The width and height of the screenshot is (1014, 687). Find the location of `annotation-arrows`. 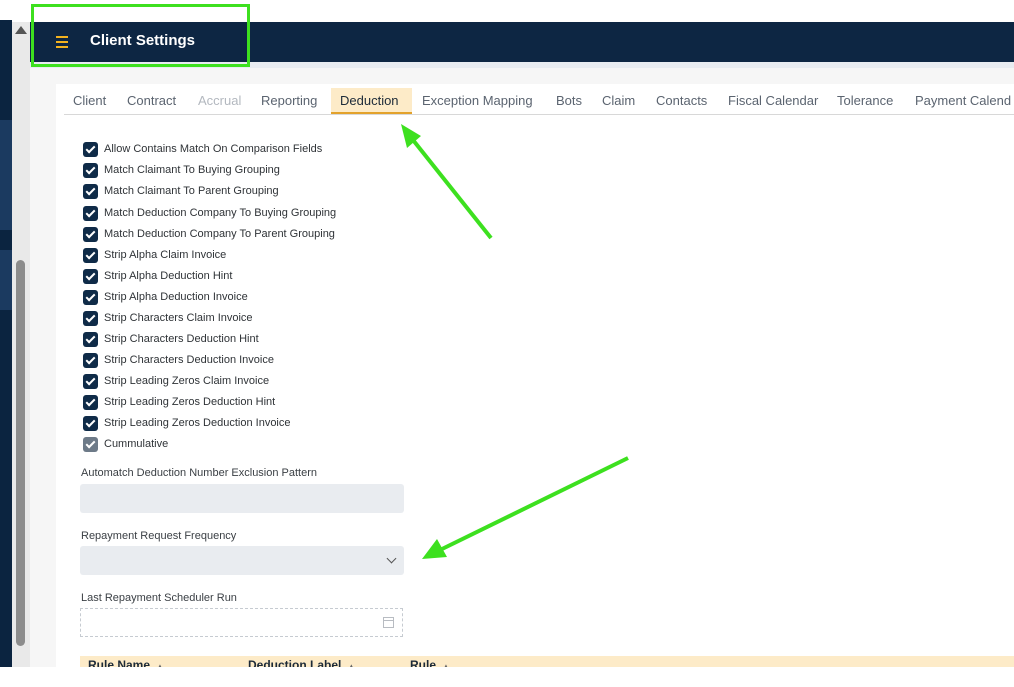

annotation-arrows is located at coordinates (515, 341).